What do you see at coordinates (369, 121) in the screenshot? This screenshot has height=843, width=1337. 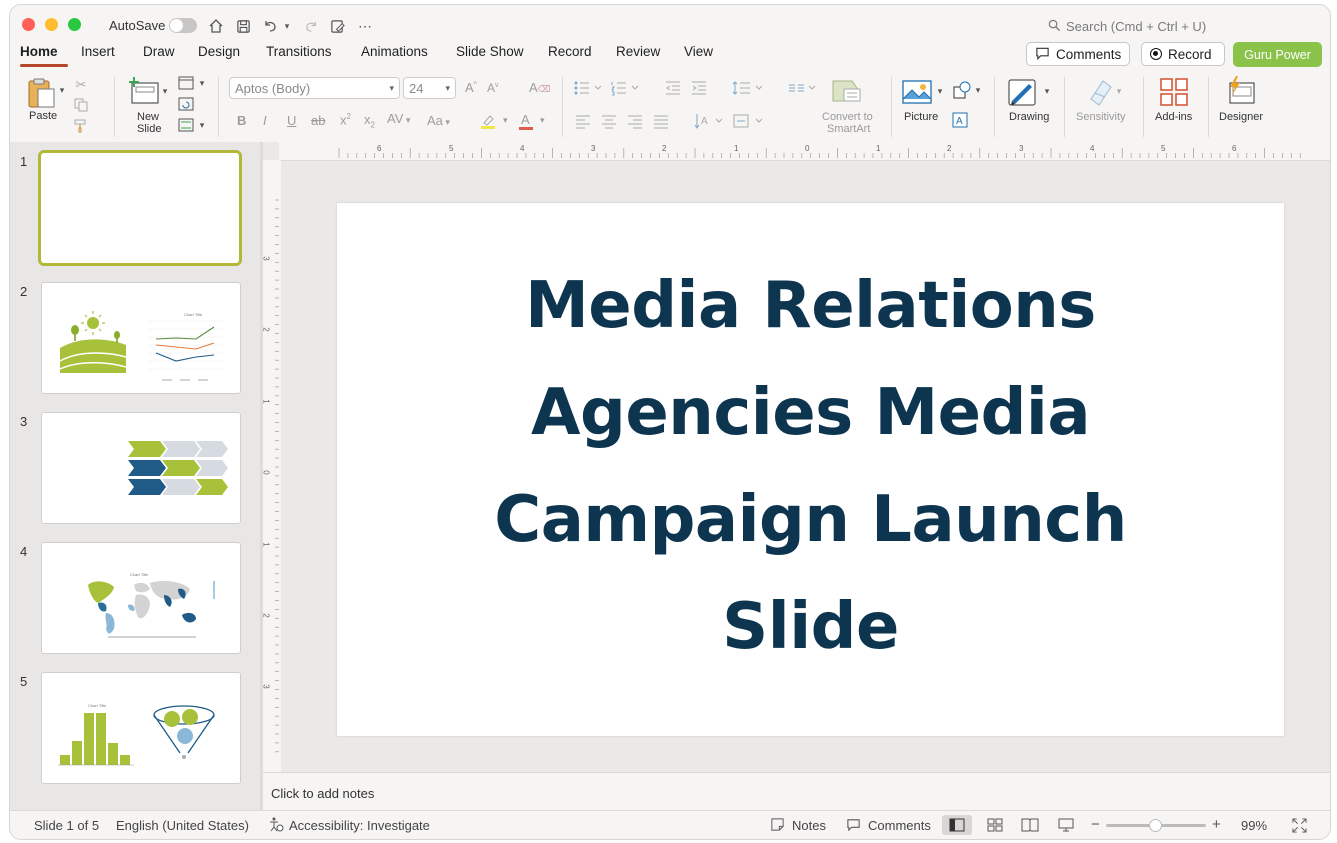 I see `subscript-icon: x2` at bounding box center [369, 121].